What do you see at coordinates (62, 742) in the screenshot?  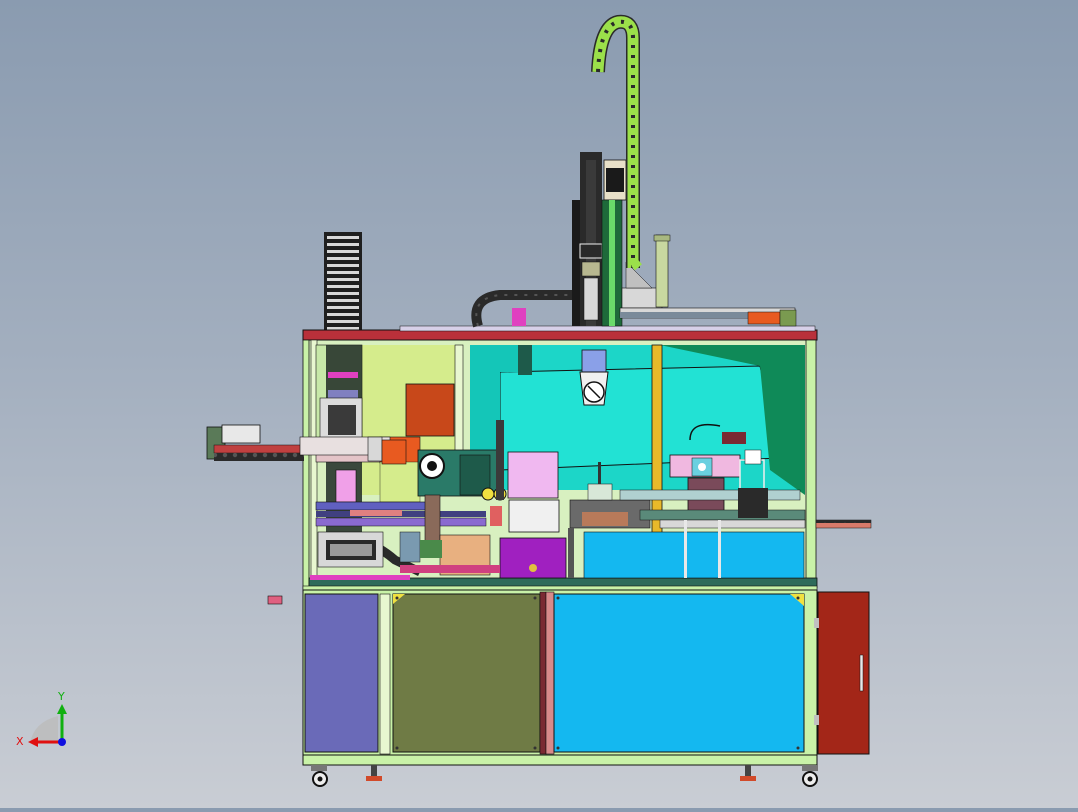 I see `z-axis-dot` at bounding box center [62, 742].